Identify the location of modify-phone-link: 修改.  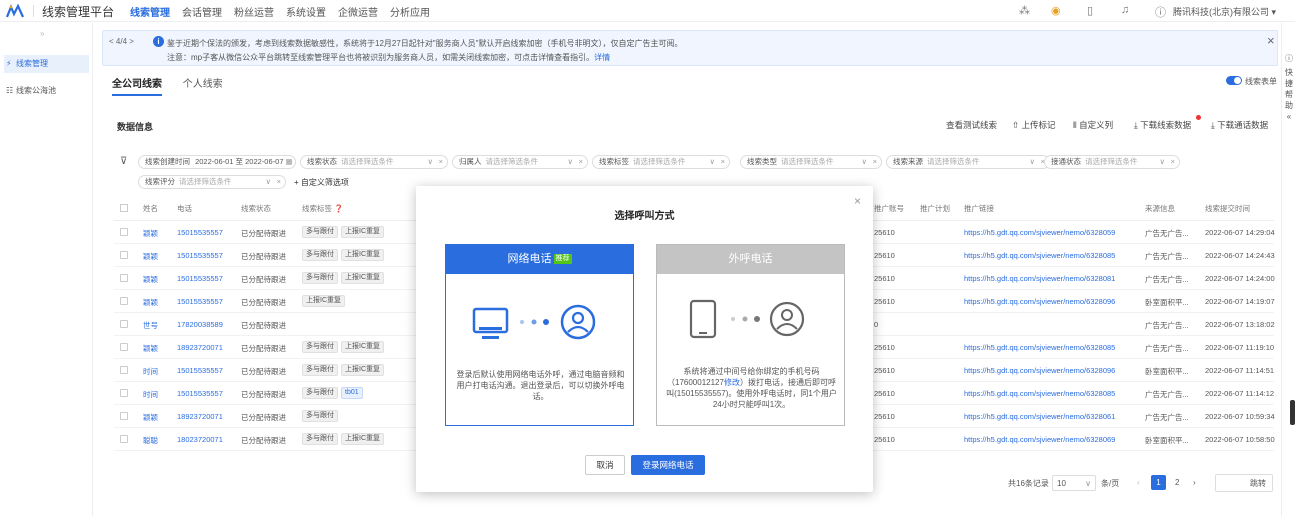
(732, 382).